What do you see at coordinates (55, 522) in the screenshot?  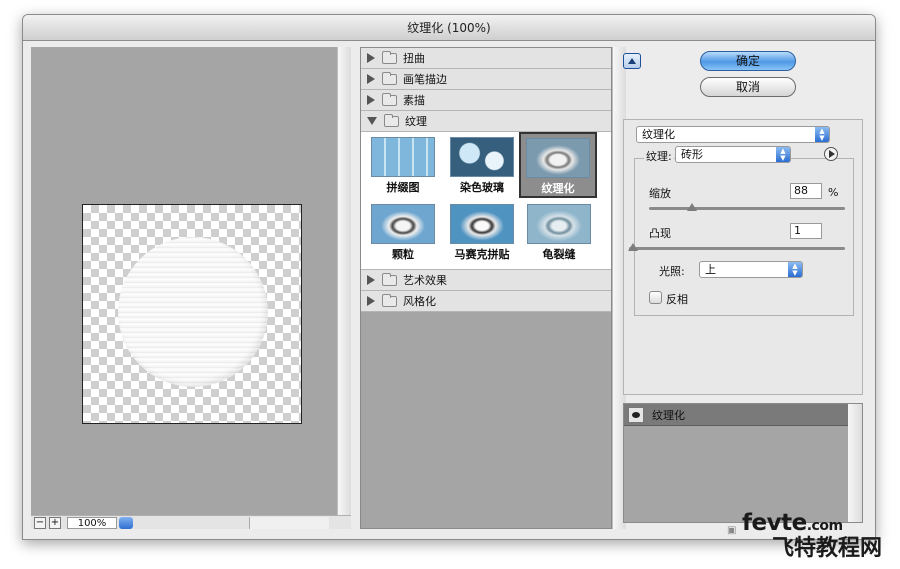 I see `zoom-in-button: +` at bounding box center [55, 522].